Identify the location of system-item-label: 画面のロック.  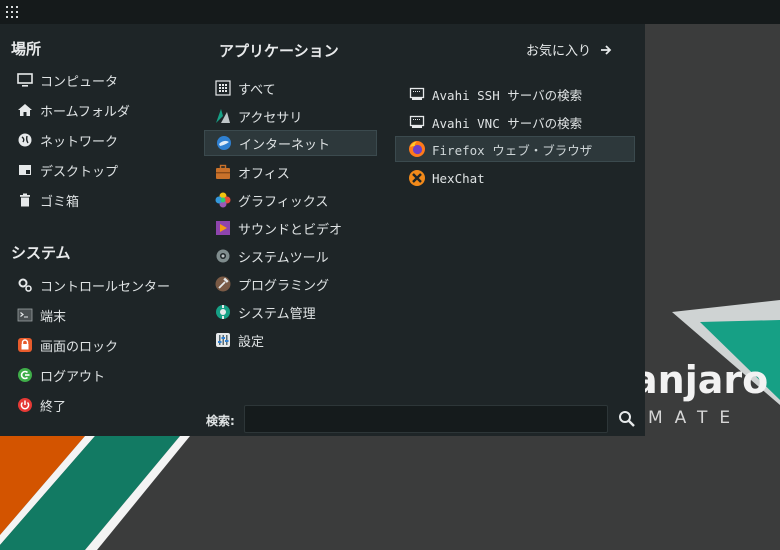
(79, 347).